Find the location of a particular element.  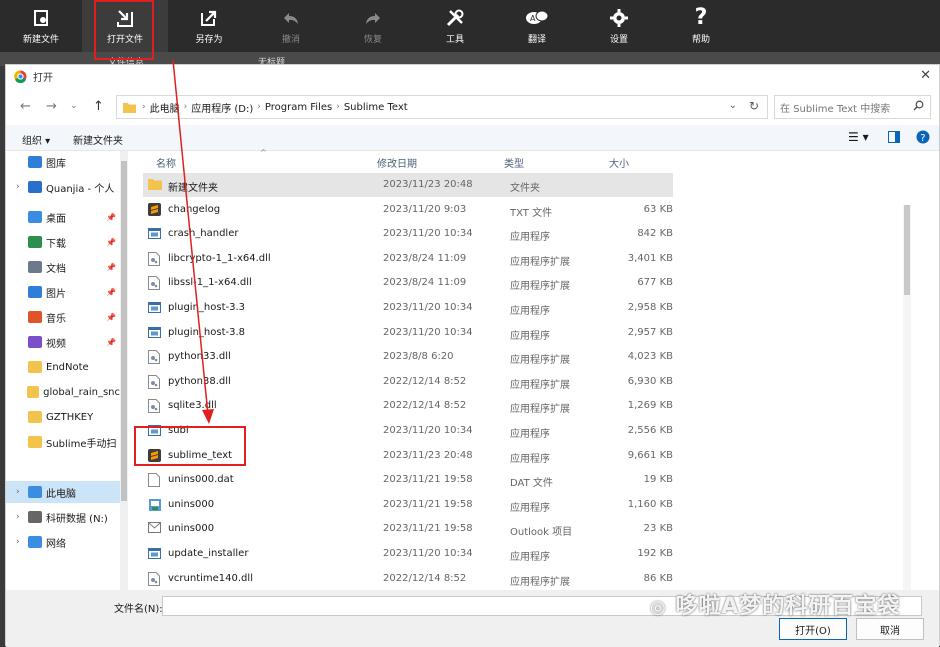

chevron-down-icon: ⌄ is located at coordinates (733, 105).